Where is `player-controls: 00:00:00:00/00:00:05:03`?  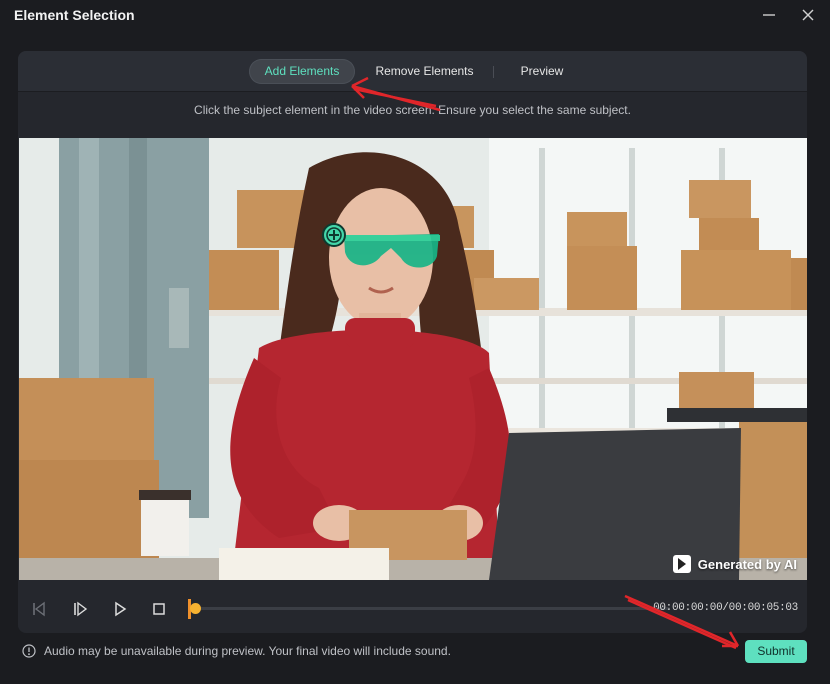
player-controls: 00:00:00:00/00:00:05:03 is located at coordinates (412, 608).